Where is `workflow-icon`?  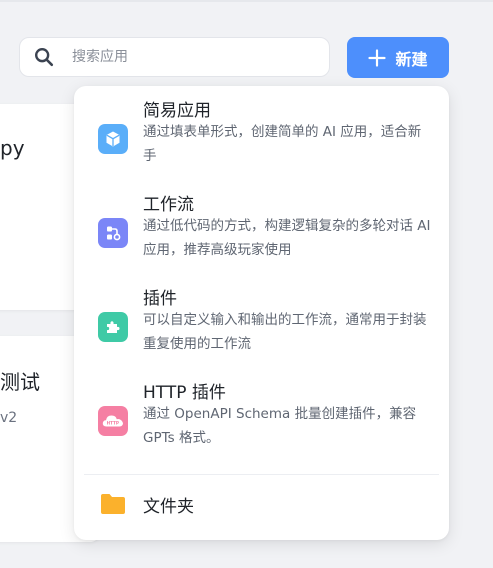
workflow-icon is located at coordinates (113, 233).